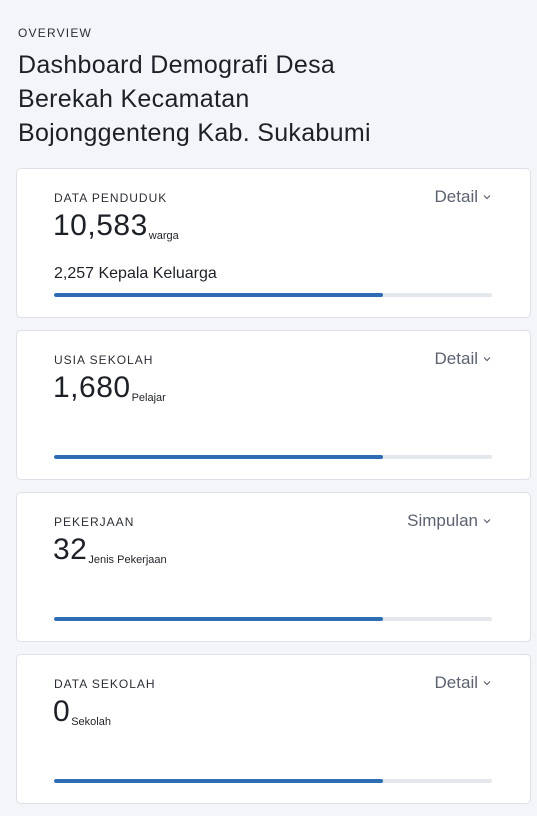 The image size is (537, 816). I want to click on metric-unit: Jenis Pekerjaan, so click(127, 560).